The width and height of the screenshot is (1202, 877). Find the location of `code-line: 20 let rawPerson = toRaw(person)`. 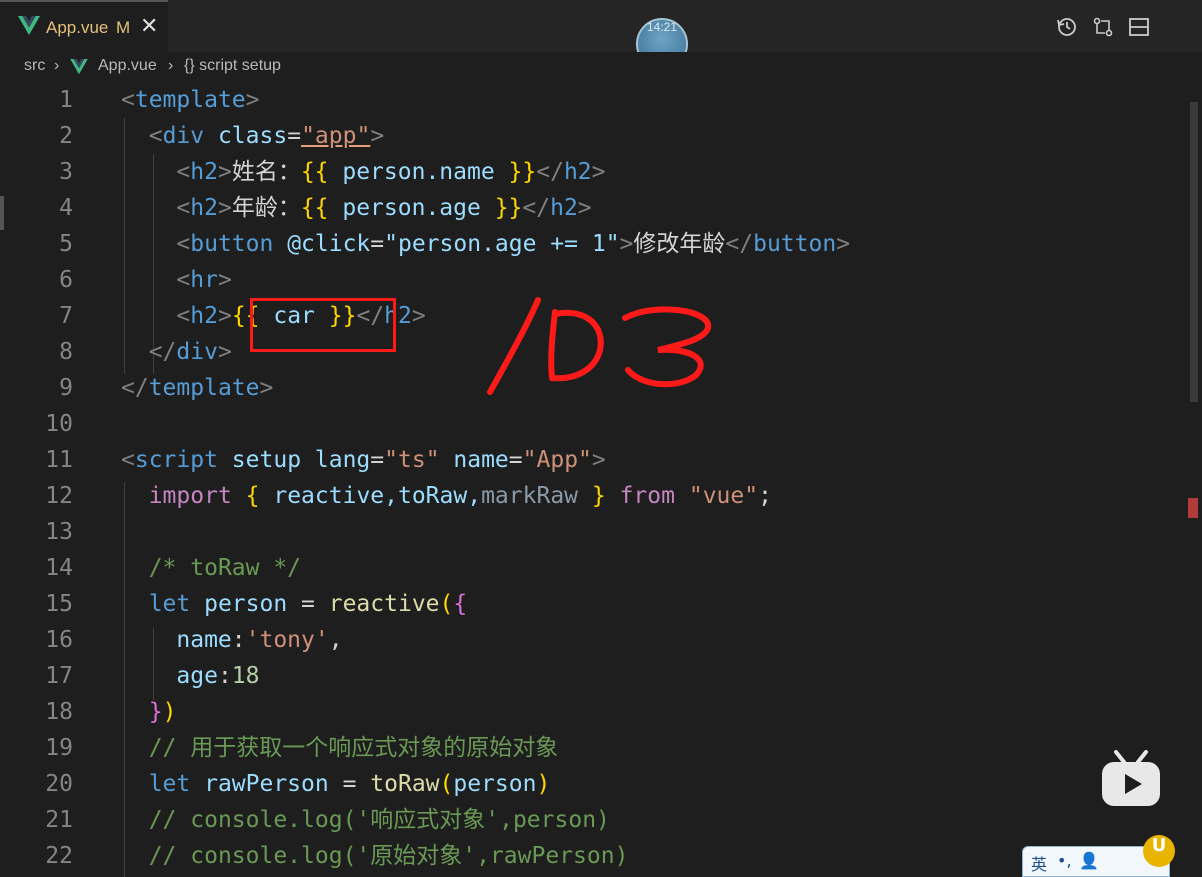

code-line: 20 let rawPerson = toRaw(person) is located at coordinates (595, 784).